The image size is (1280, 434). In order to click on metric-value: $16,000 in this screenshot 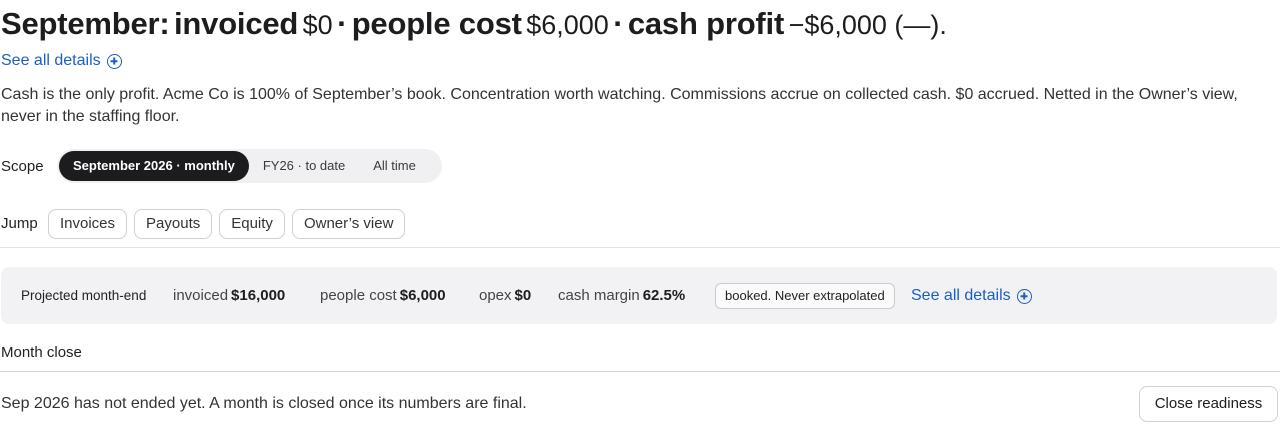, I will do `click(258, 295)`.